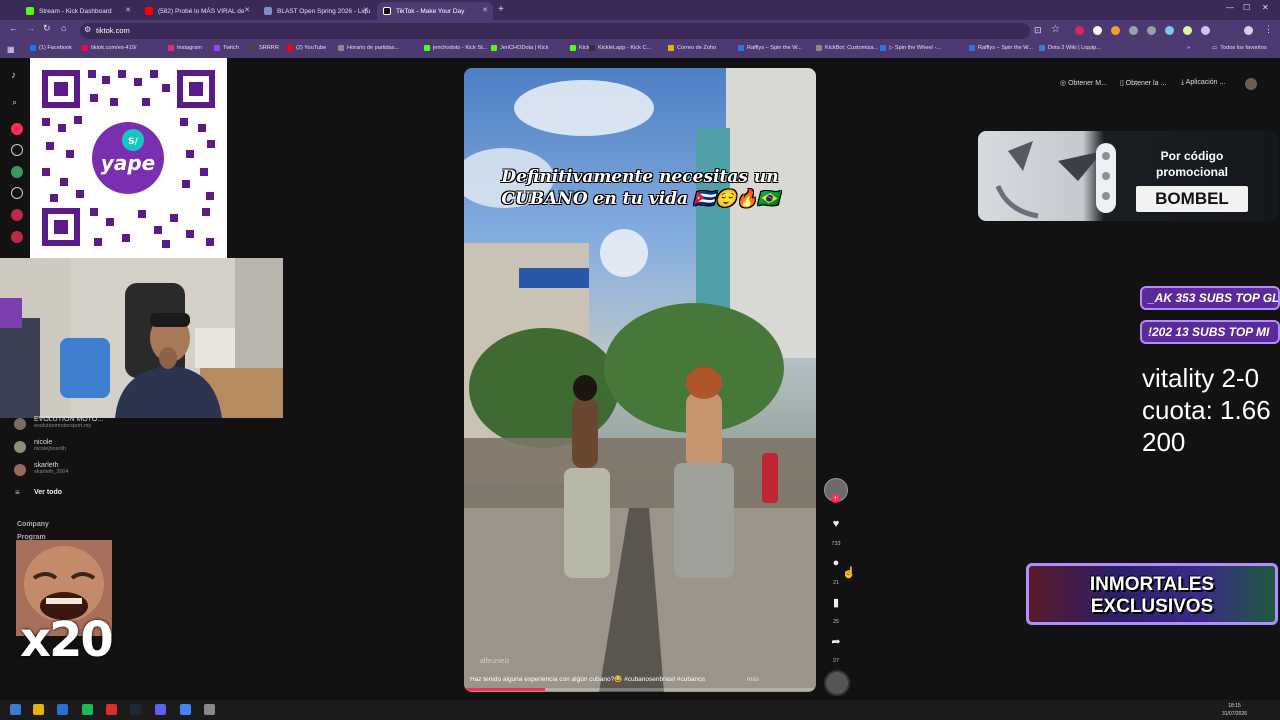 The height and width of the screenshot is (720, 1280). What do you see at coordinates (51, 48) in the screenshot?
I see `bookmark-item: (1) Facebook` at bounding box center [51, 48].